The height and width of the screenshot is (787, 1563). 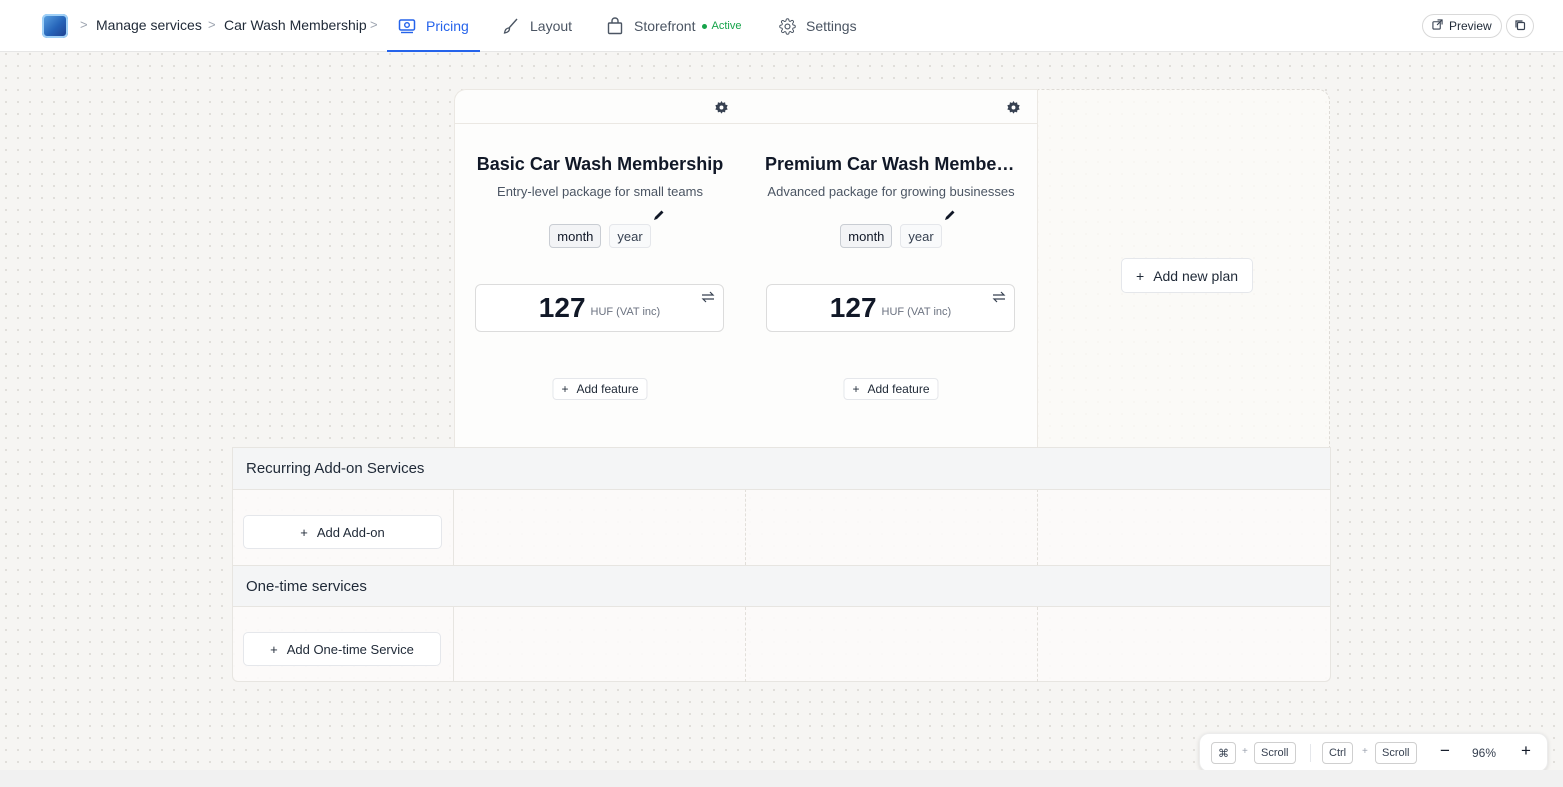 What do you see at coordinates (787, 26) in the screenshot?
I see `gear-icon` at bounding box center [787, 26].